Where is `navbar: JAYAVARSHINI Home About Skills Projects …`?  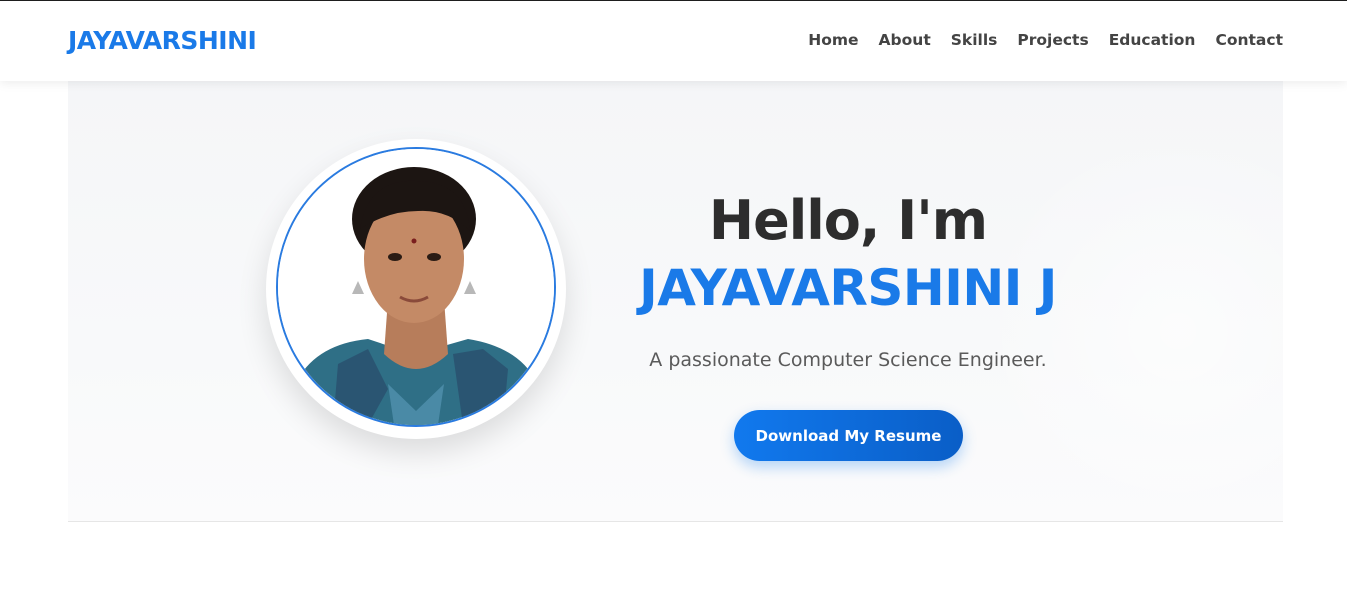
navbar: JAYAVARSHINI Home About Skills Projects … is located at coordinates (673, 41).